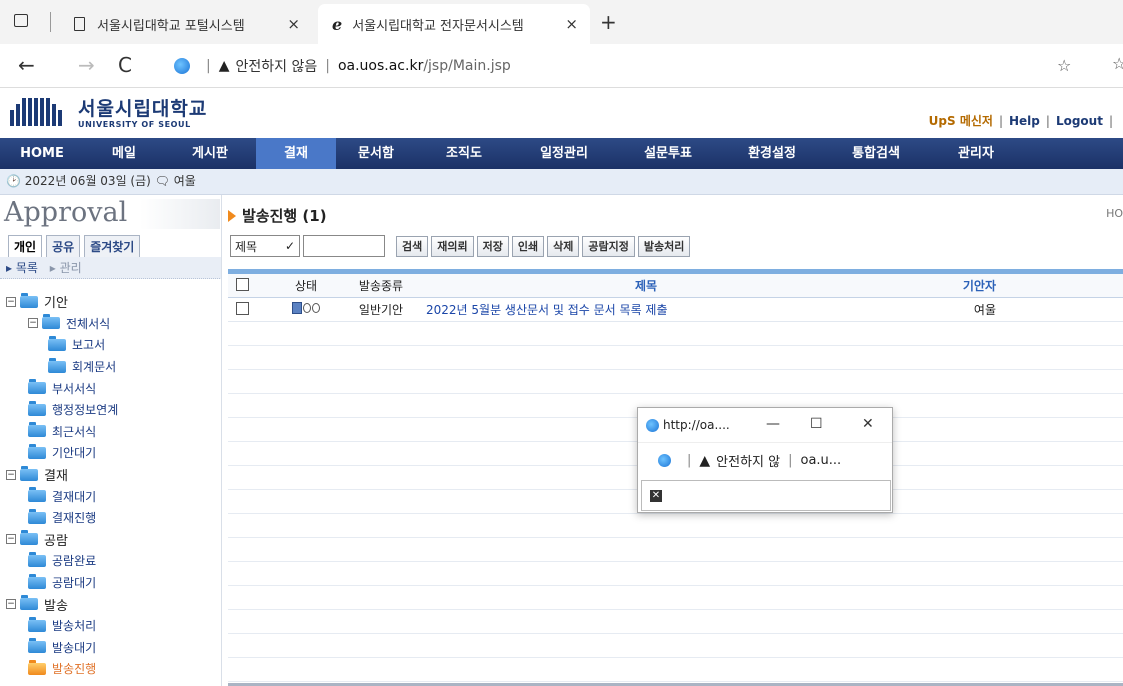 Image resolution: width=1123 pixels, height=686 pixels. Describe the element at coordinates (961, 120) in the screenshot. I see `messenger-link: UpS 메신저` at that location.